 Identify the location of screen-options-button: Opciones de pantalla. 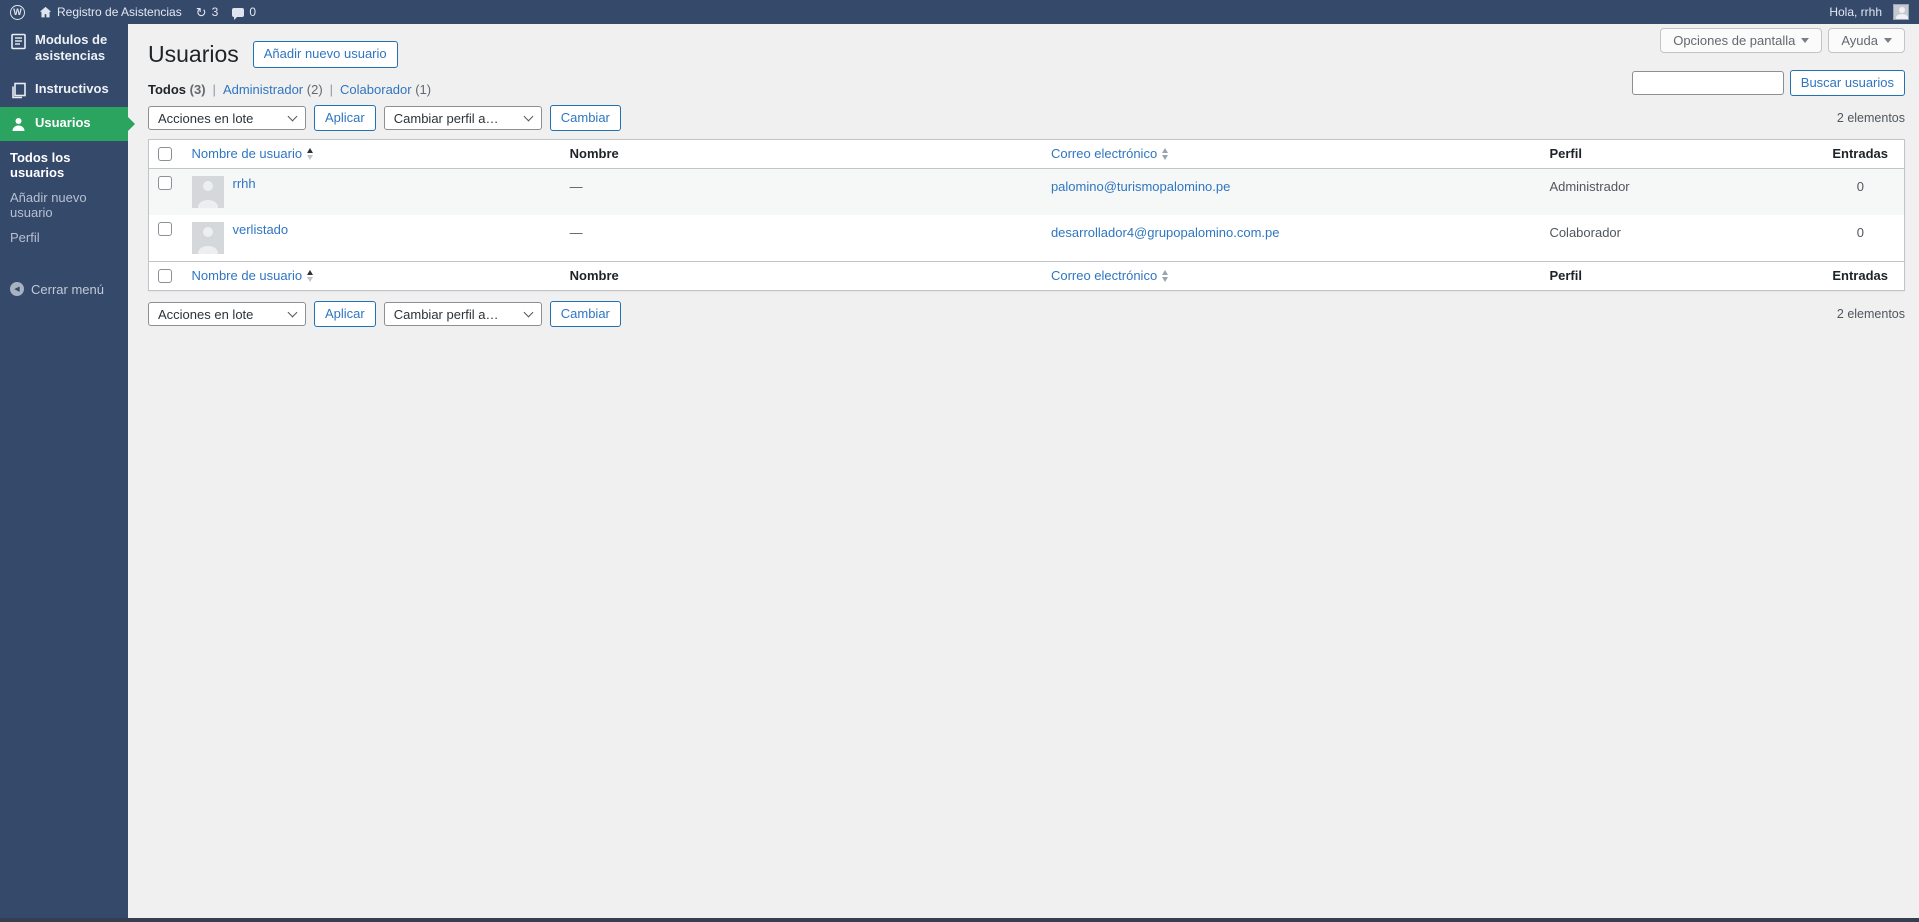
(1741, 40).